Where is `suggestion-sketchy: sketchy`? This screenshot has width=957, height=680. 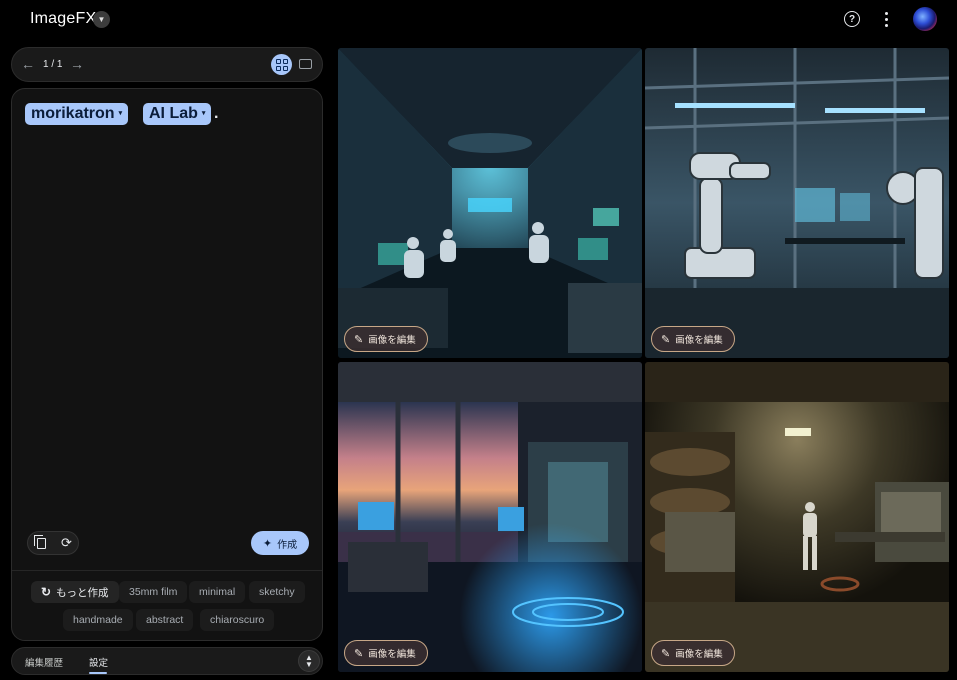
suggestion-sketchy: sketchy is located at coordinates (277, 592).